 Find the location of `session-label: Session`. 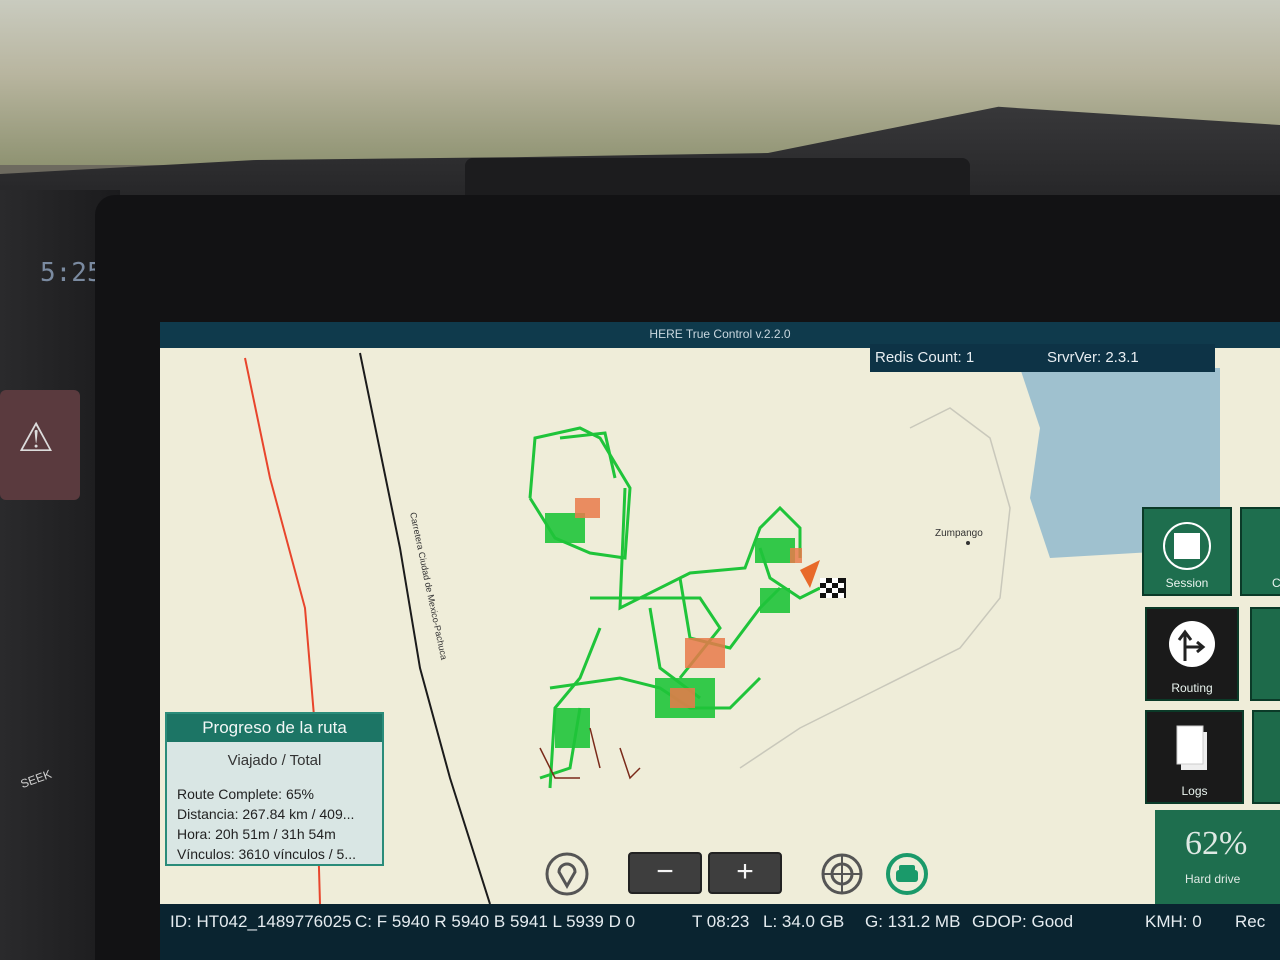

session-label: Session is located at coordinates (1187, 583).